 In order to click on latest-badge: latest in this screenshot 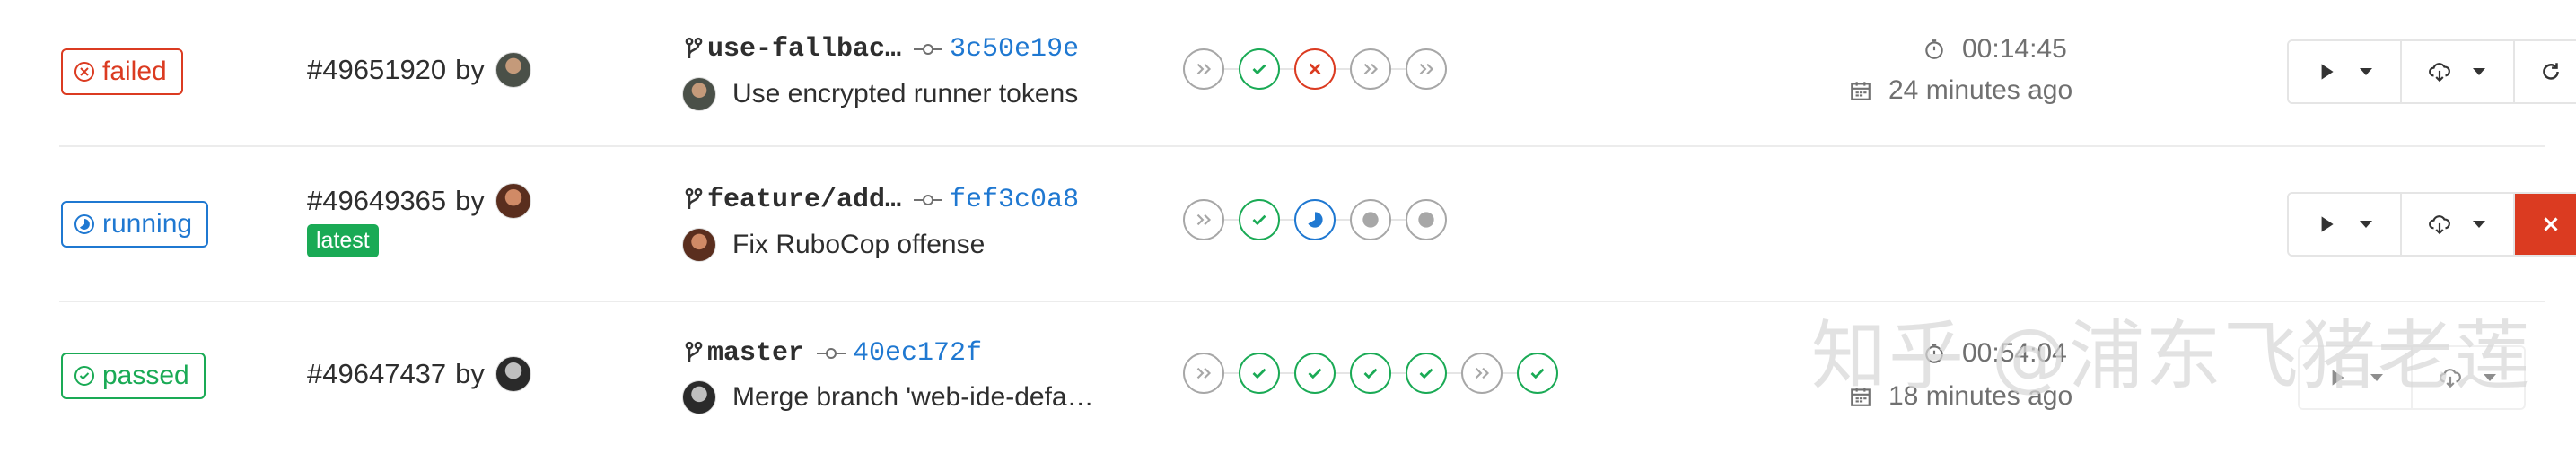, I will do `click(343, 240)`.